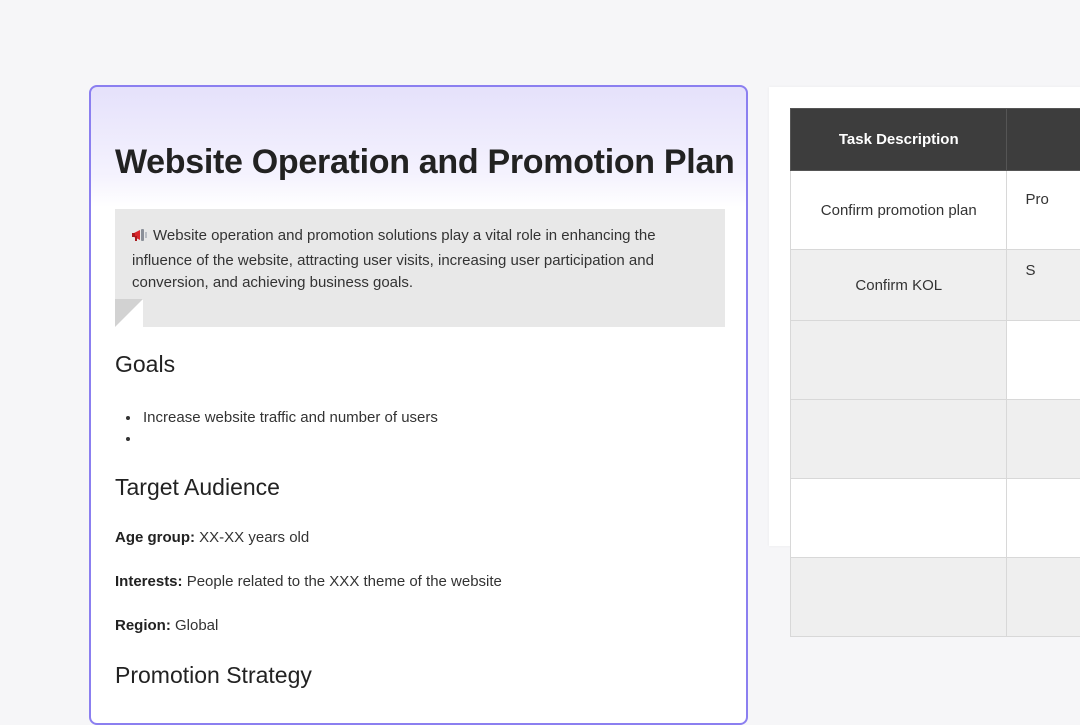 The height and width of the screenshot is (725, 1080). Describe the element at coordinates (289, 438) in the screenshot. I see `list-item` at that location.